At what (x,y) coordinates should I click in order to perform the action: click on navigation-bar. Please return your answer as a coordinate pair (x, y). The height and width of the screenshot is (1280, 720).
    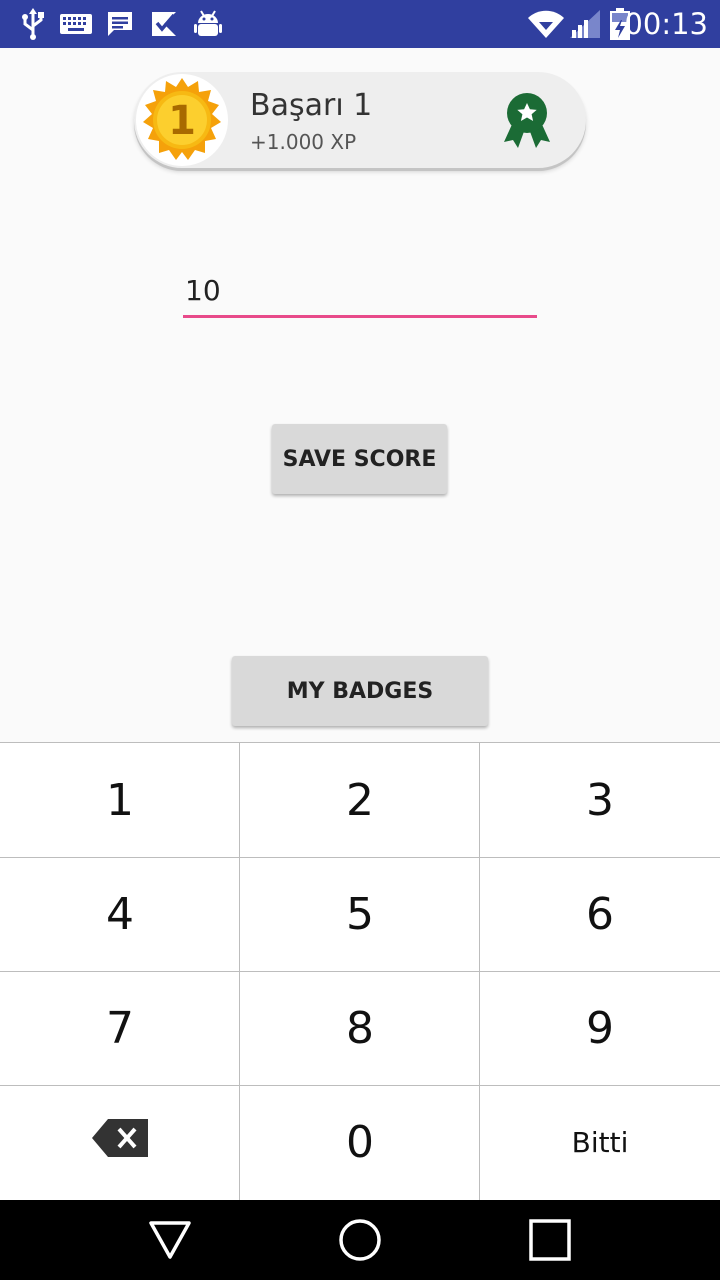
    Looking at the image, I should click on (360, 1240).